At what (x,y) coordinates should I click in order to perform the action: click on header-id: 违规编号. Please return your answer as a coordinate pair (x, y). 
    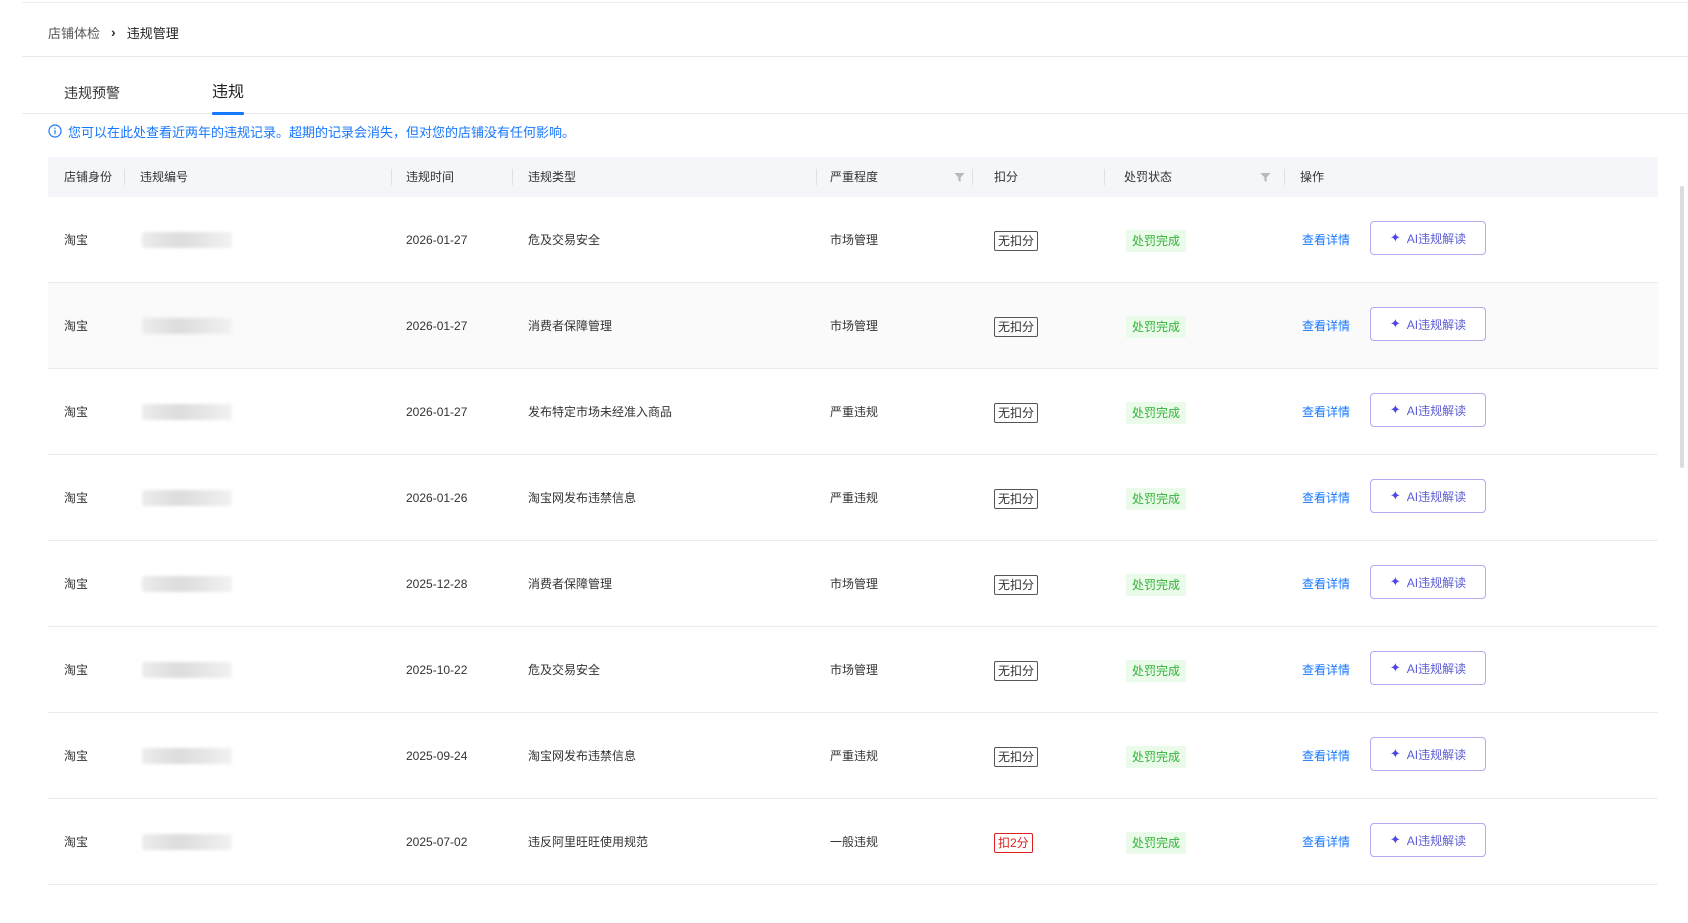
    Looking at the image, I should click on (164, 177).